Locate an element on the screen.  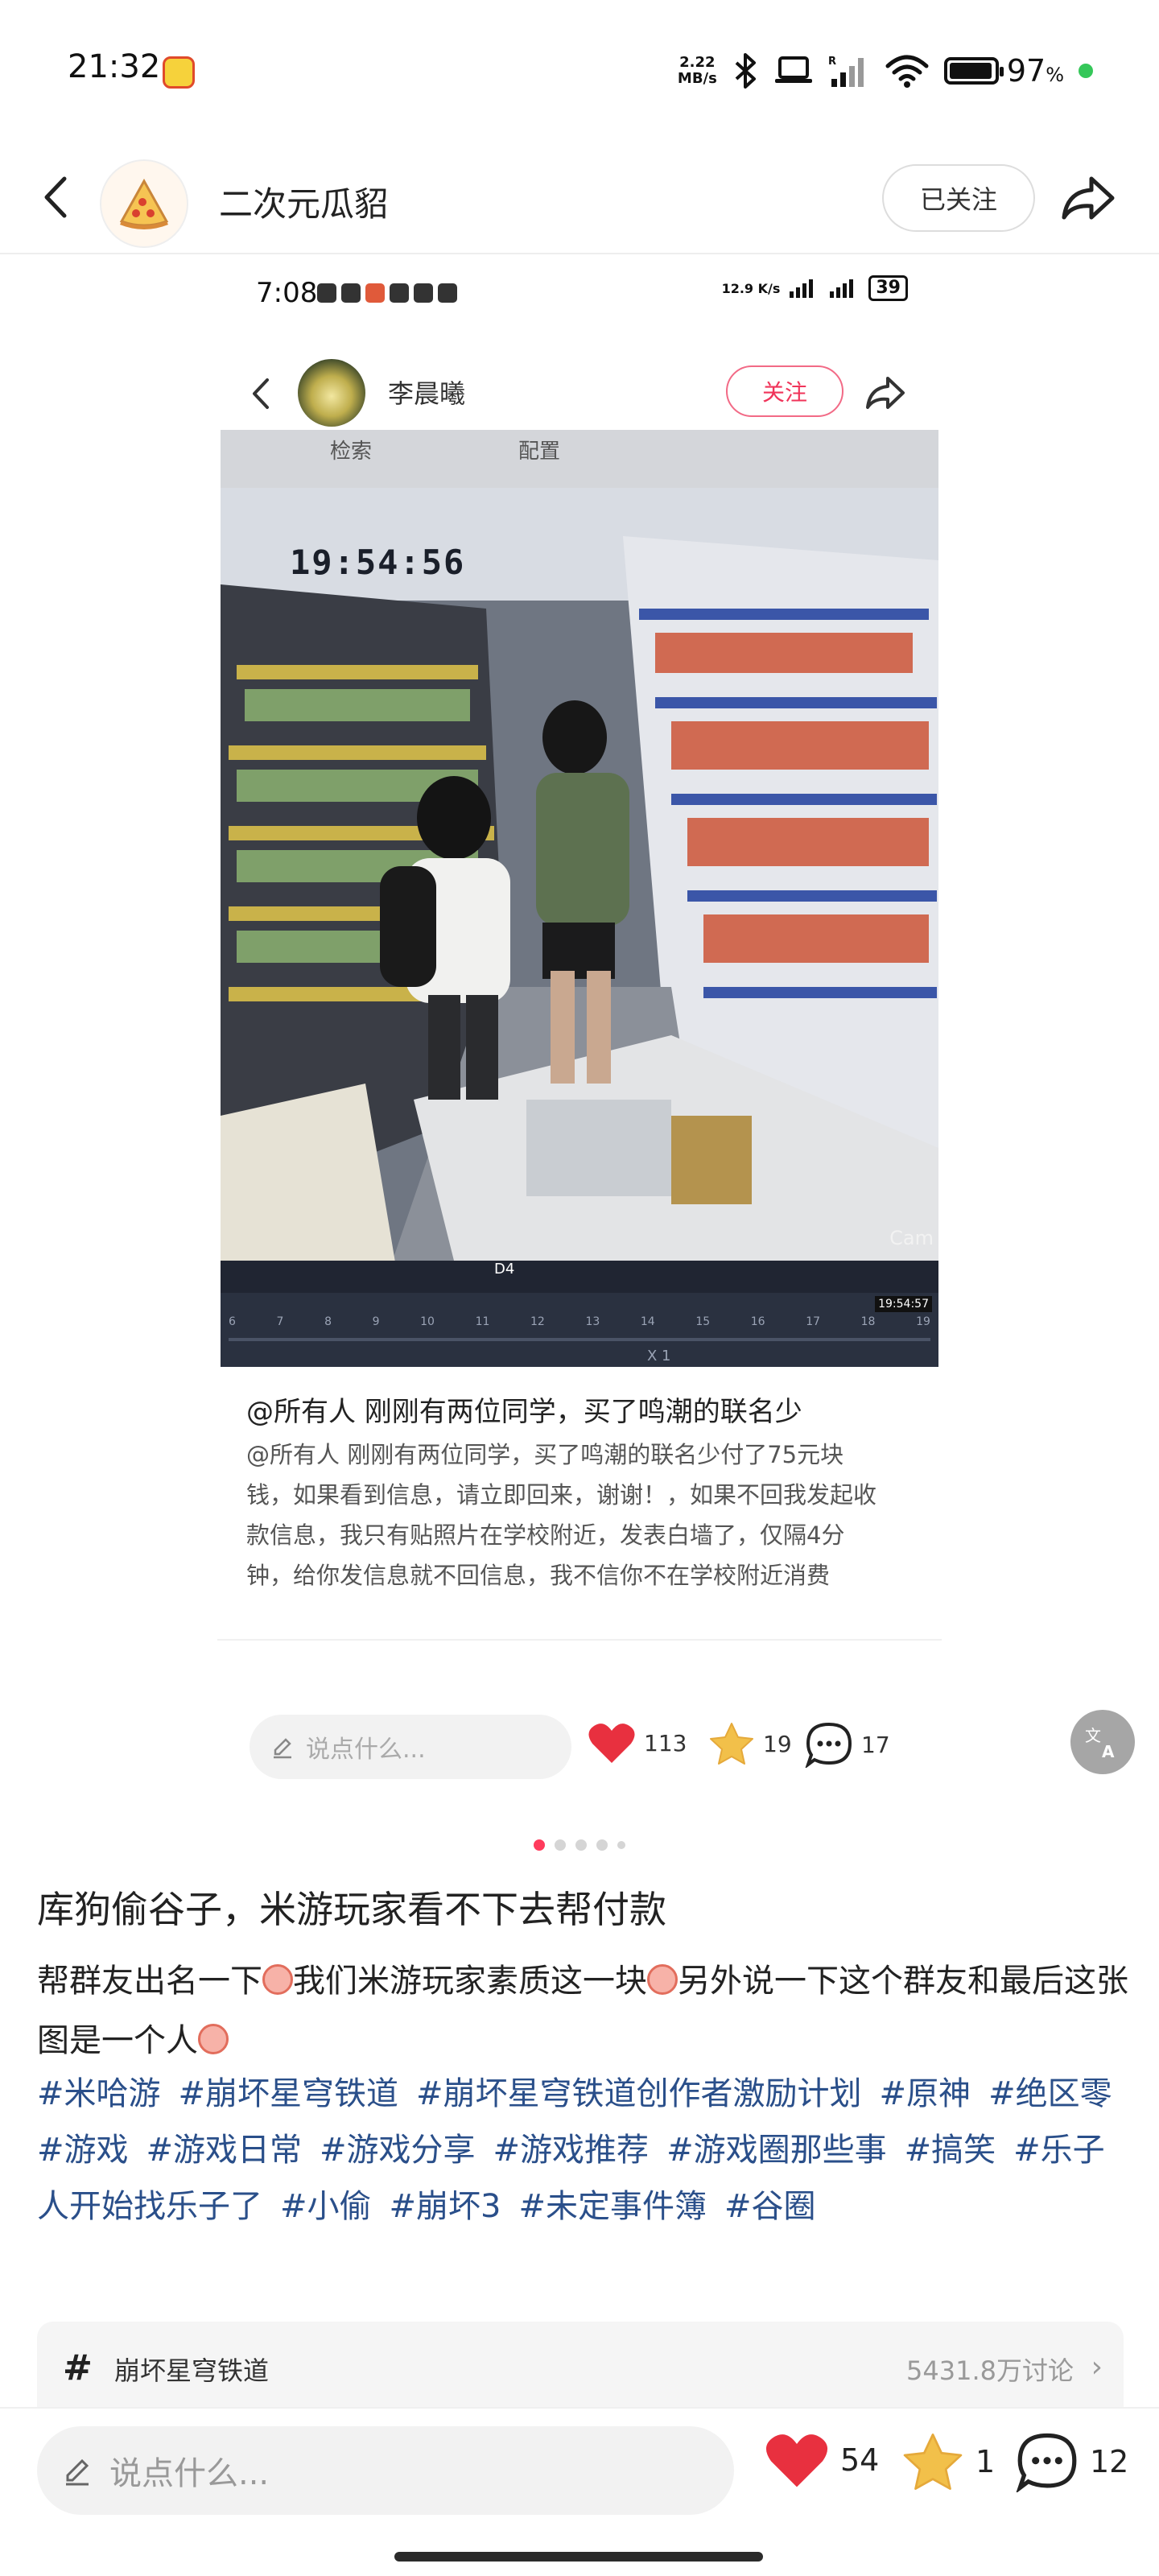
embedded-favorites-value: 19 is located at coordinates (777, 1743).